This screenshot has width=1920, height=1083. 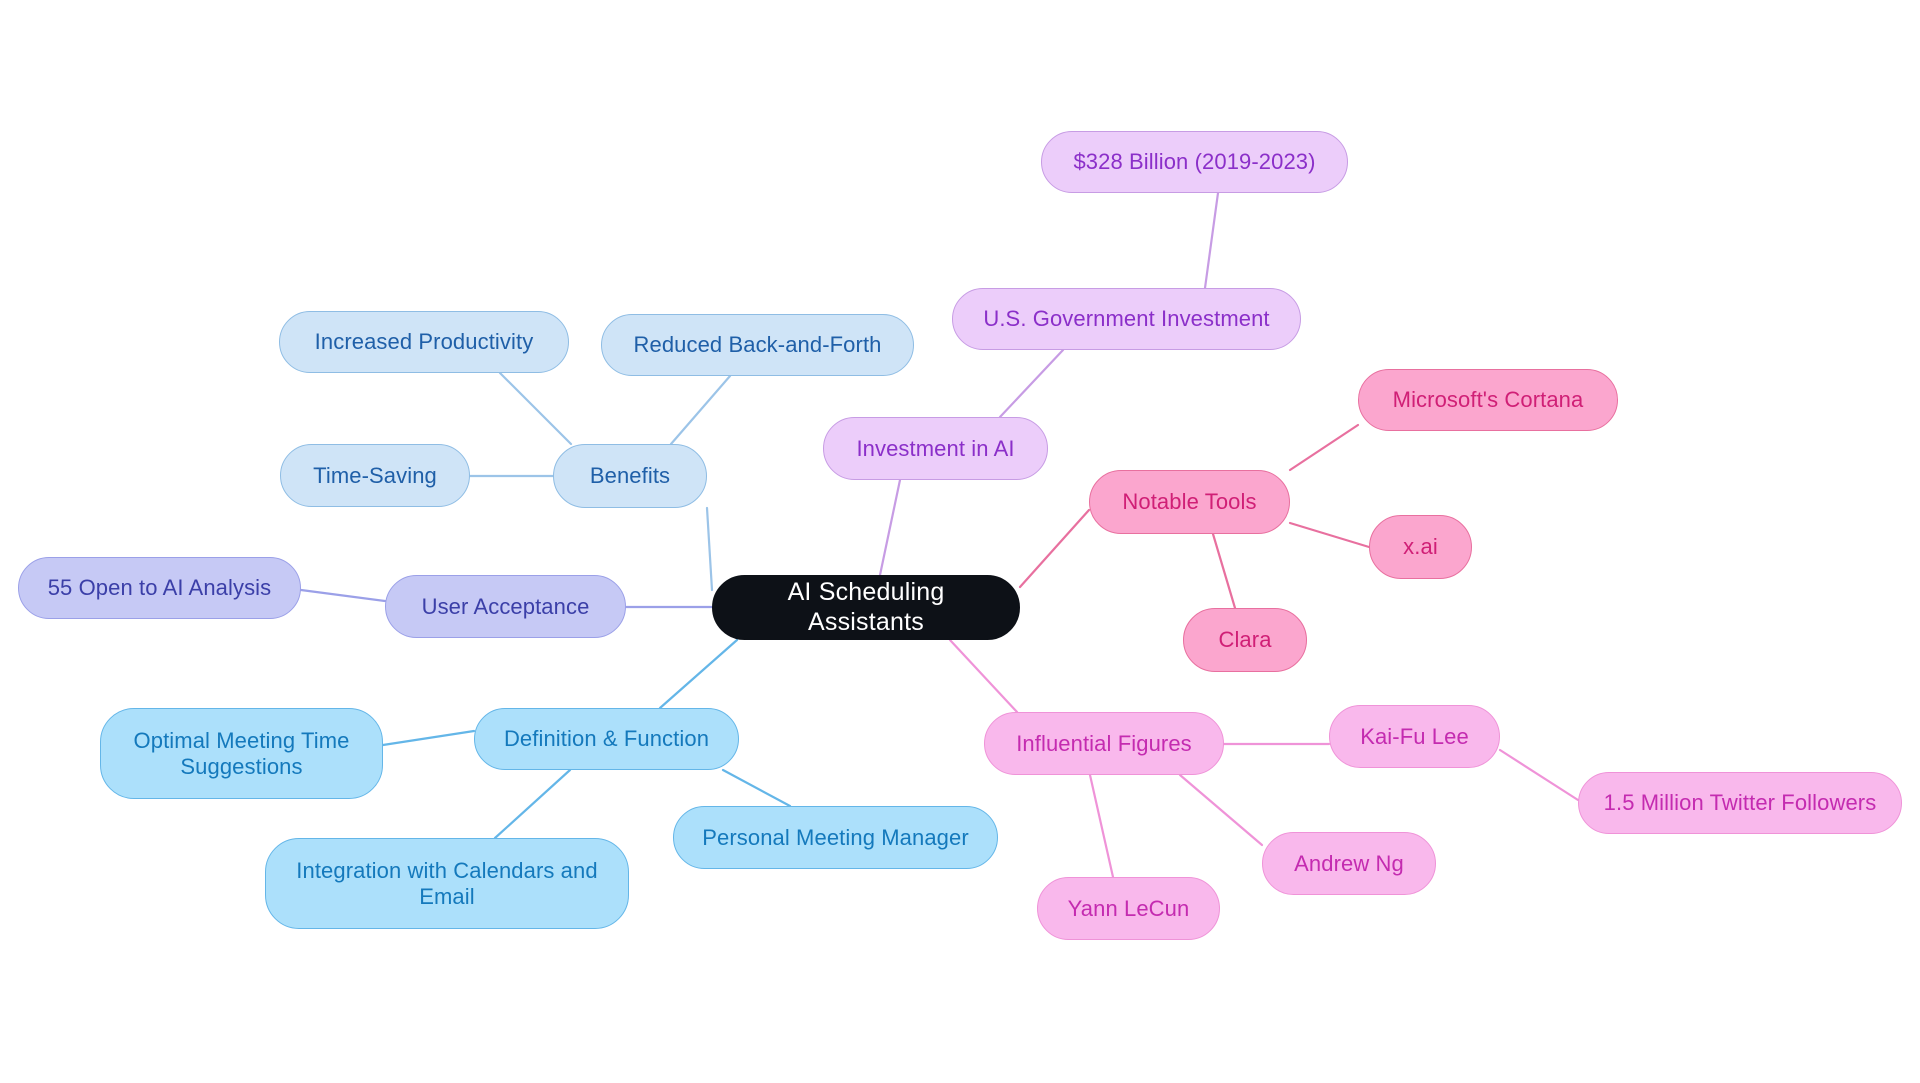 I want to click on mindmap-node-label-kai-fu-lee: Kai-Fu Lee, so click(x=1414, y=736).